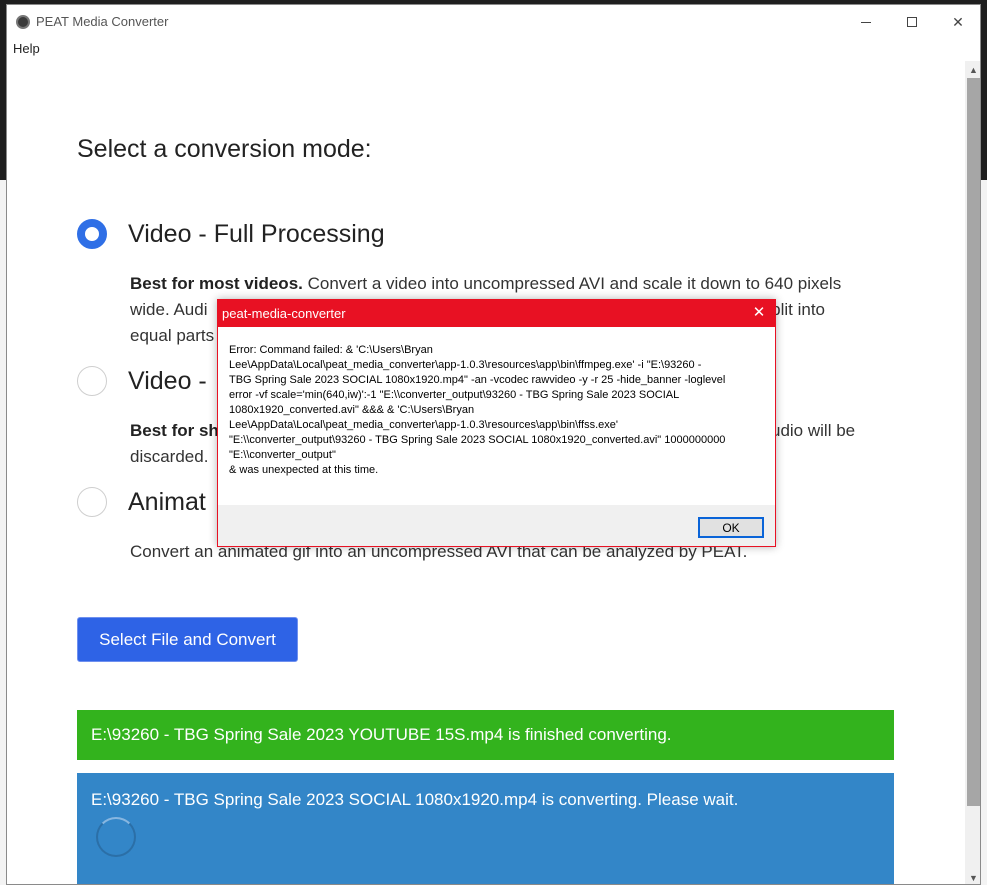 This screenshot has height=885, width=987. What do you see at coordinates (972, 876) in the screenshot?
I see `scroll-down-arrow-icon: ▼` at bounding box center [972, 876].